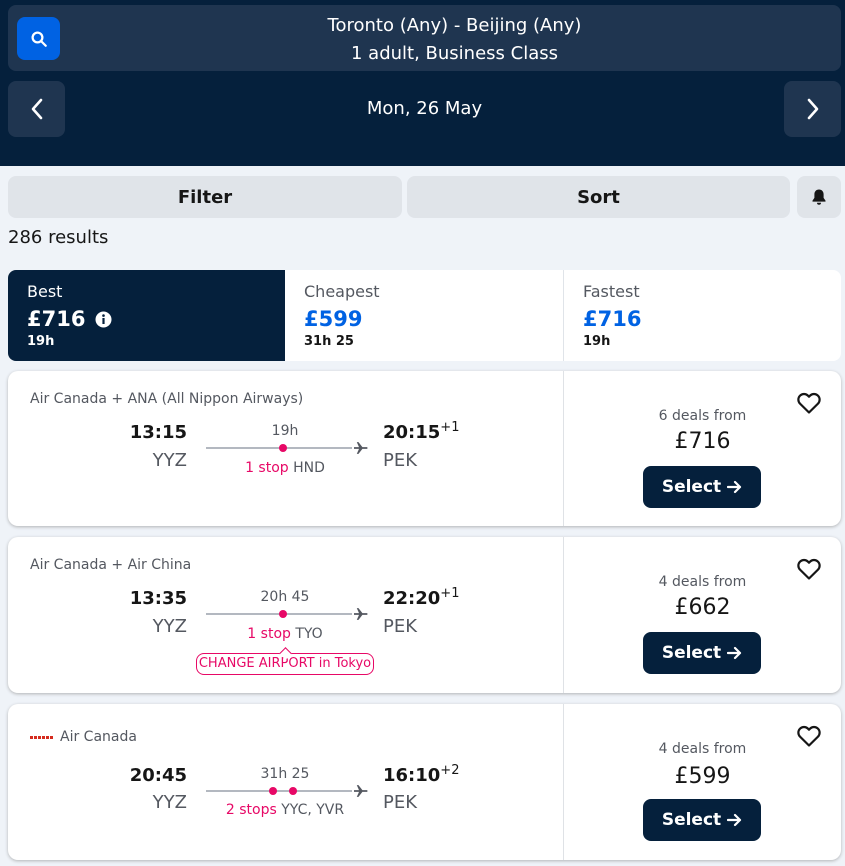 The image size is (845, 866). Describe the element at coordinates (450, 770) in the screenshot. I see `day-offset: +2` at that location.